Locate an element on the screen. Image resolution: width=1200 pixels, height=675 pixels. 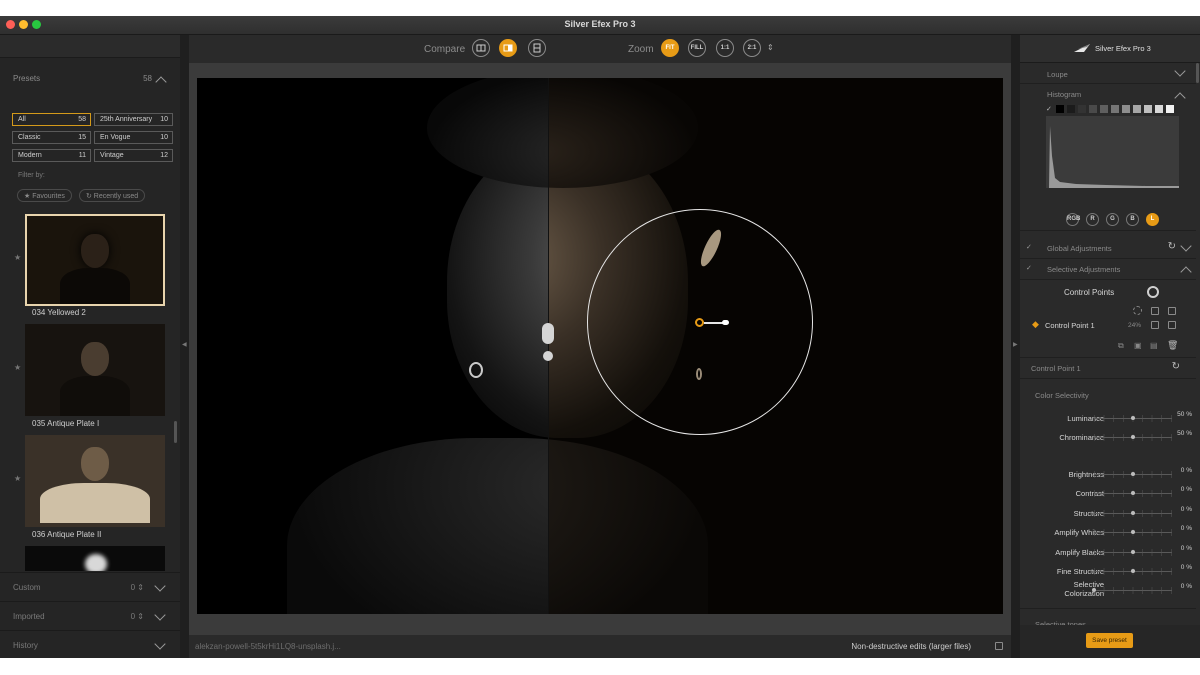
channel-g-button: G is located at coordinates (1112, 219).